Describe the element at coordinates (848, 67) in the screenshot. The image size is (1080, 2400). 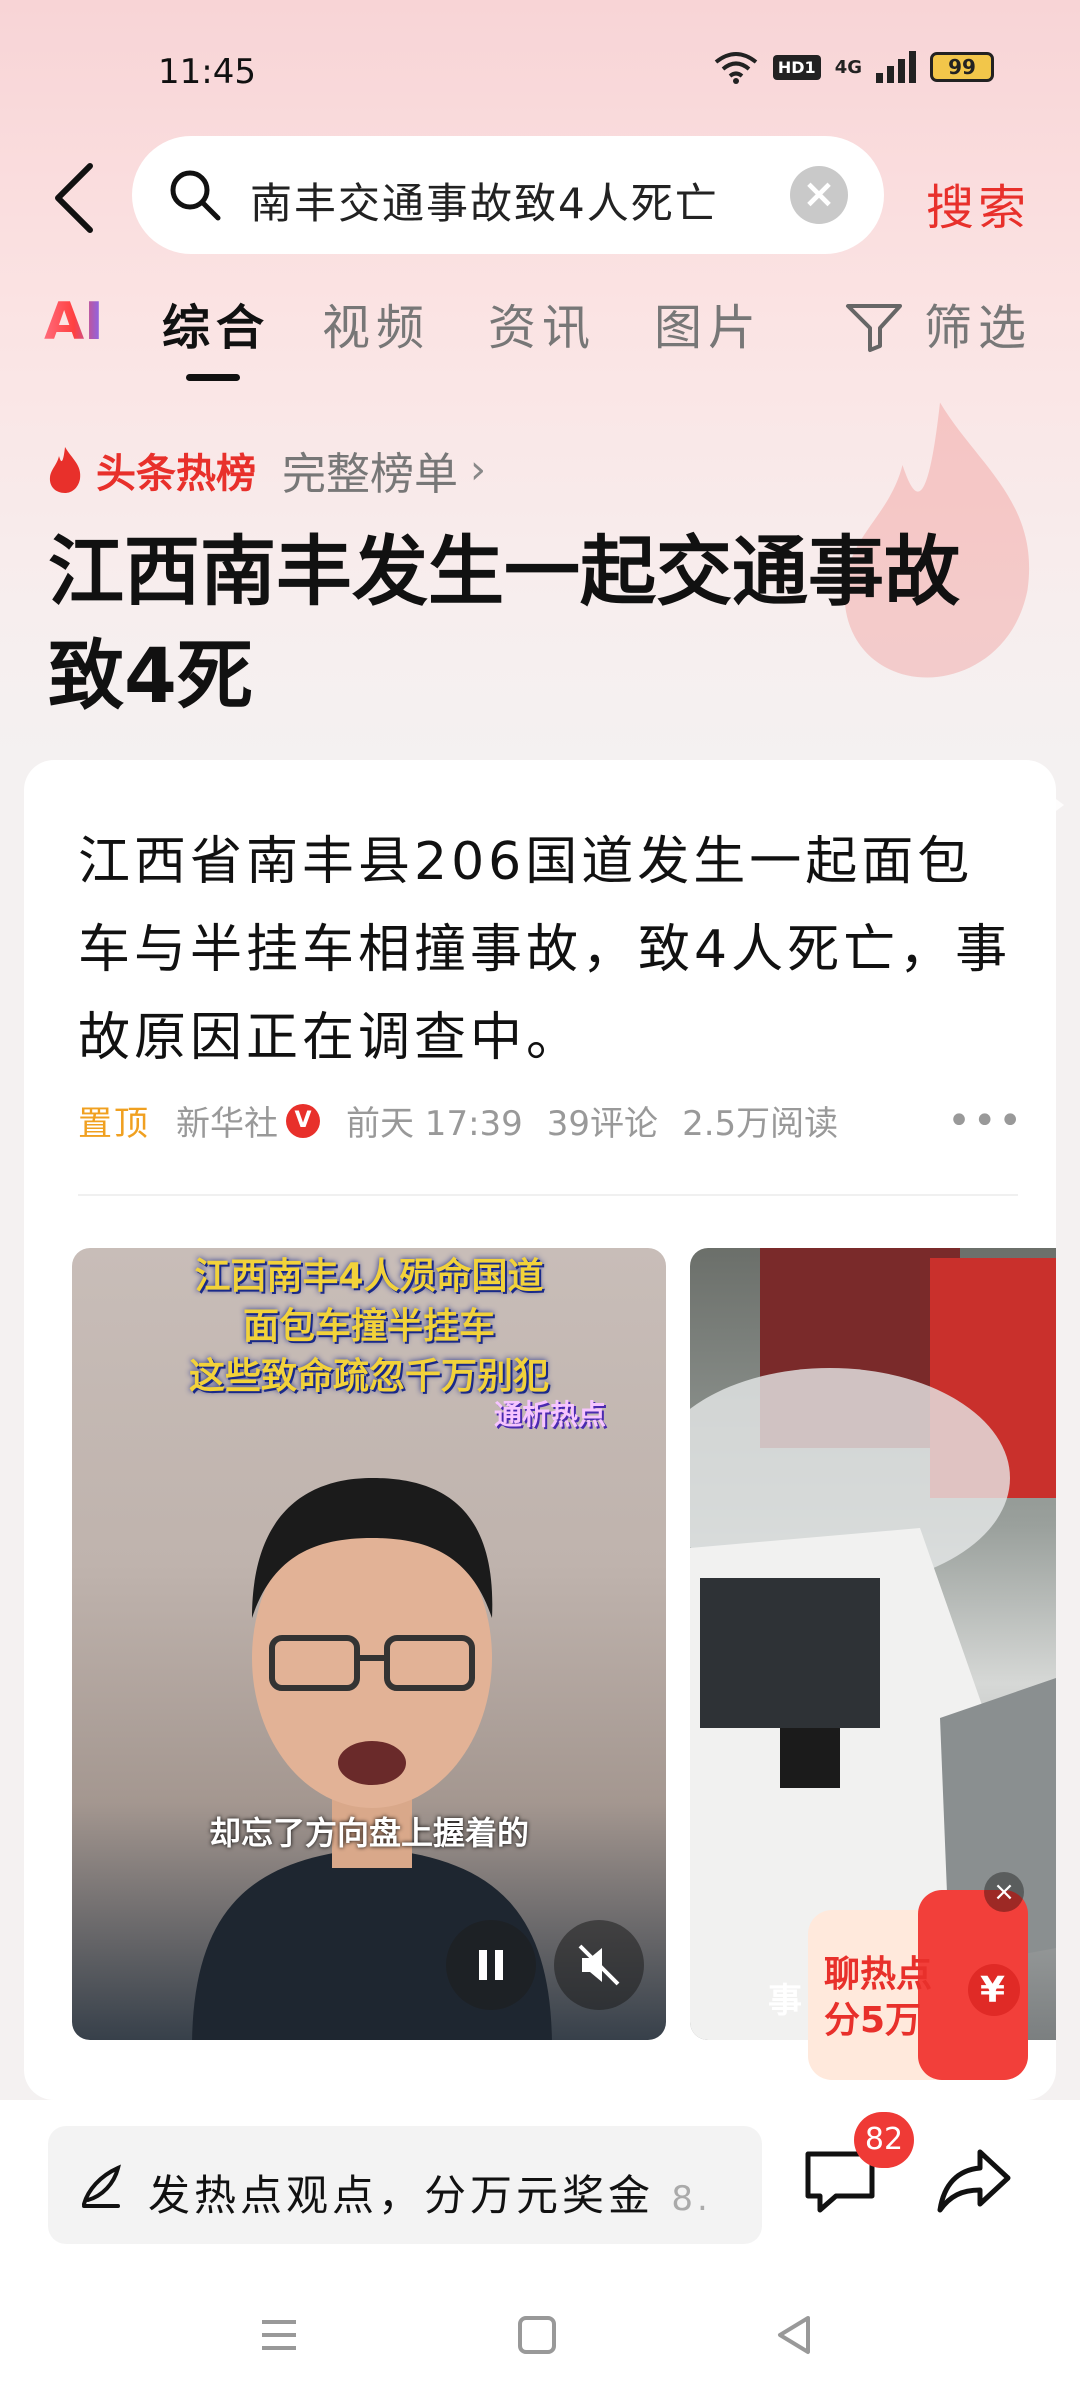
I see `network-label: 4G` at that location.